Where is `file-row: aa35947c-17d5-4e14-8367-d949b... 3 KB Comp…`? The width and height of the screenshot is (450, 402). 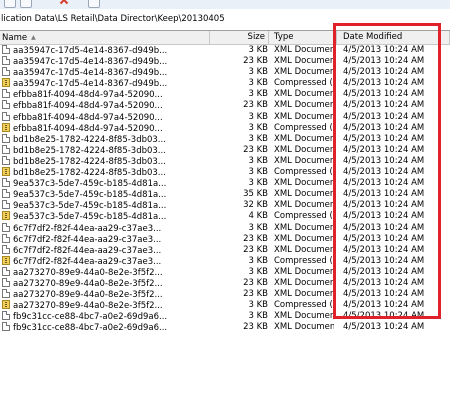 file-row: aa35947c-17d5-4e14-8367-d949b... 3 KB Comp… is located at coordinates (225, 83).